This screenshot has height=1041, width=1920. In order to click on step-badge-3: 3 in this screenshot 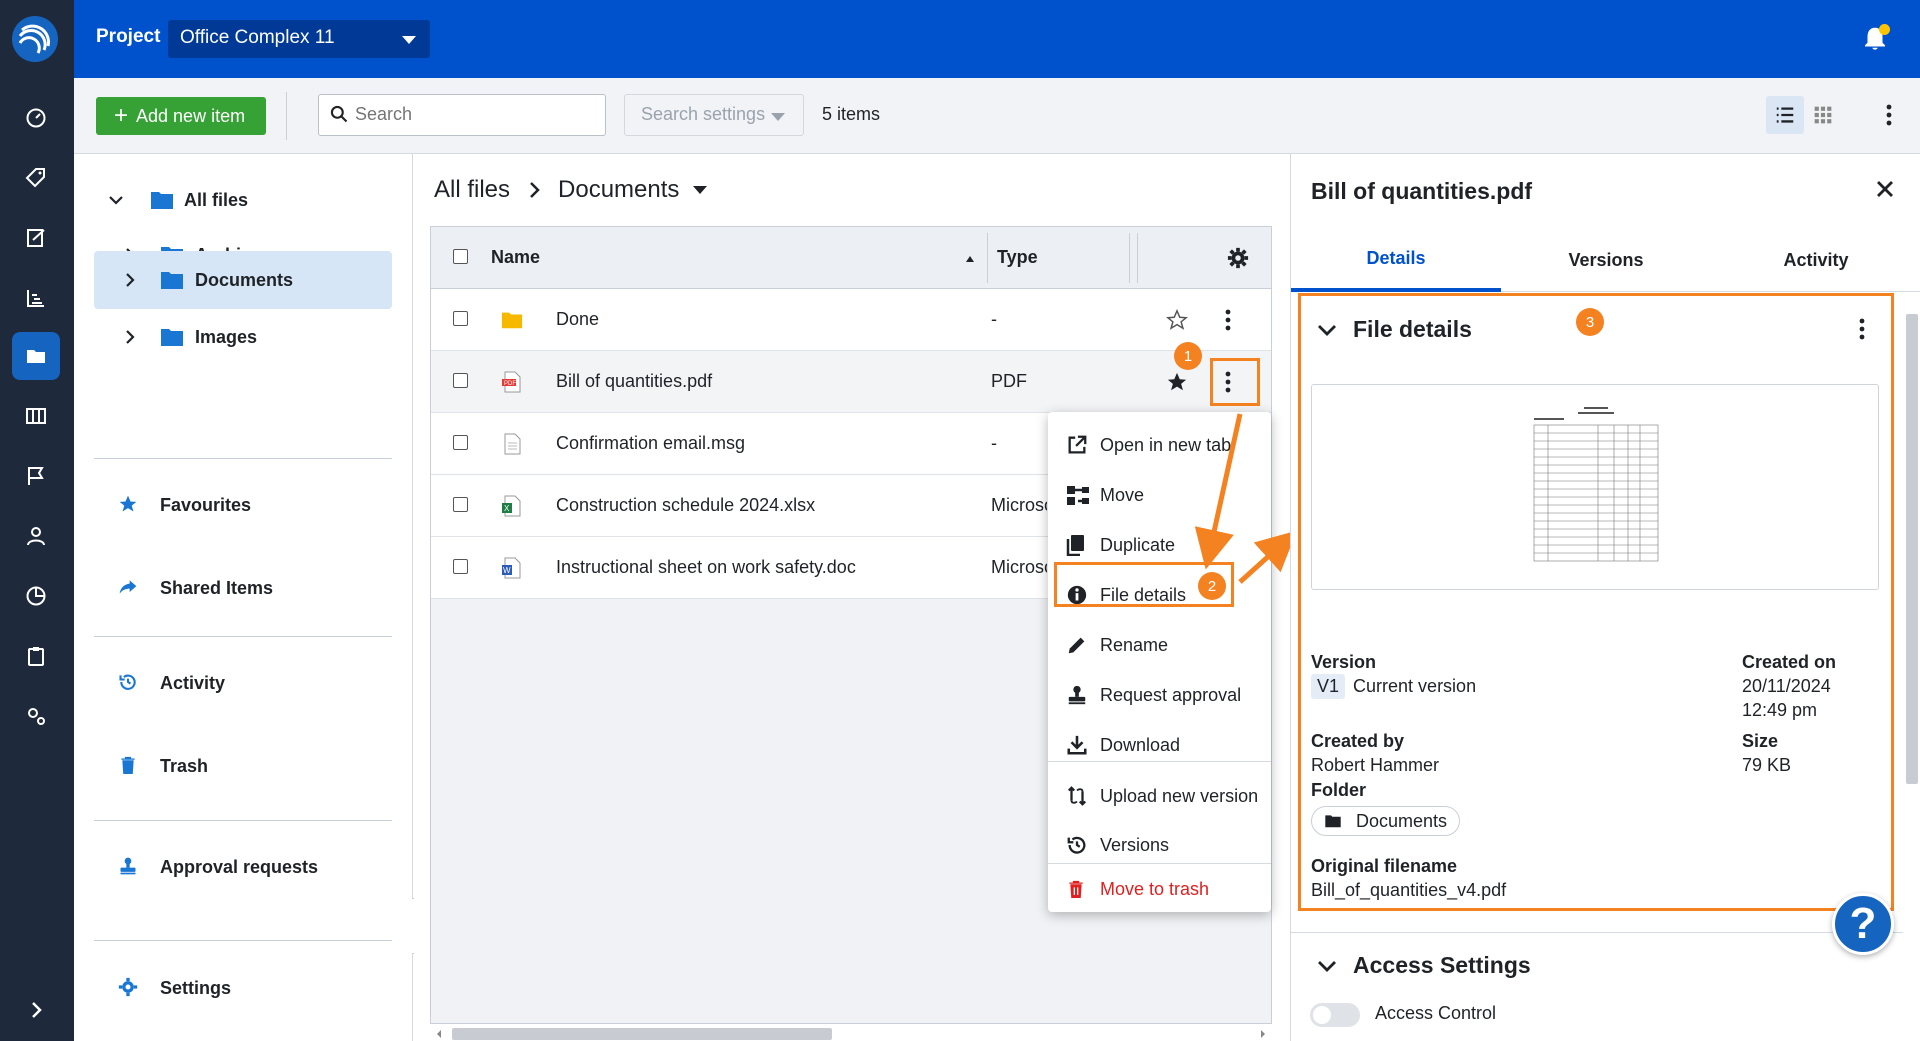, I will do `click(1590, 322)`.